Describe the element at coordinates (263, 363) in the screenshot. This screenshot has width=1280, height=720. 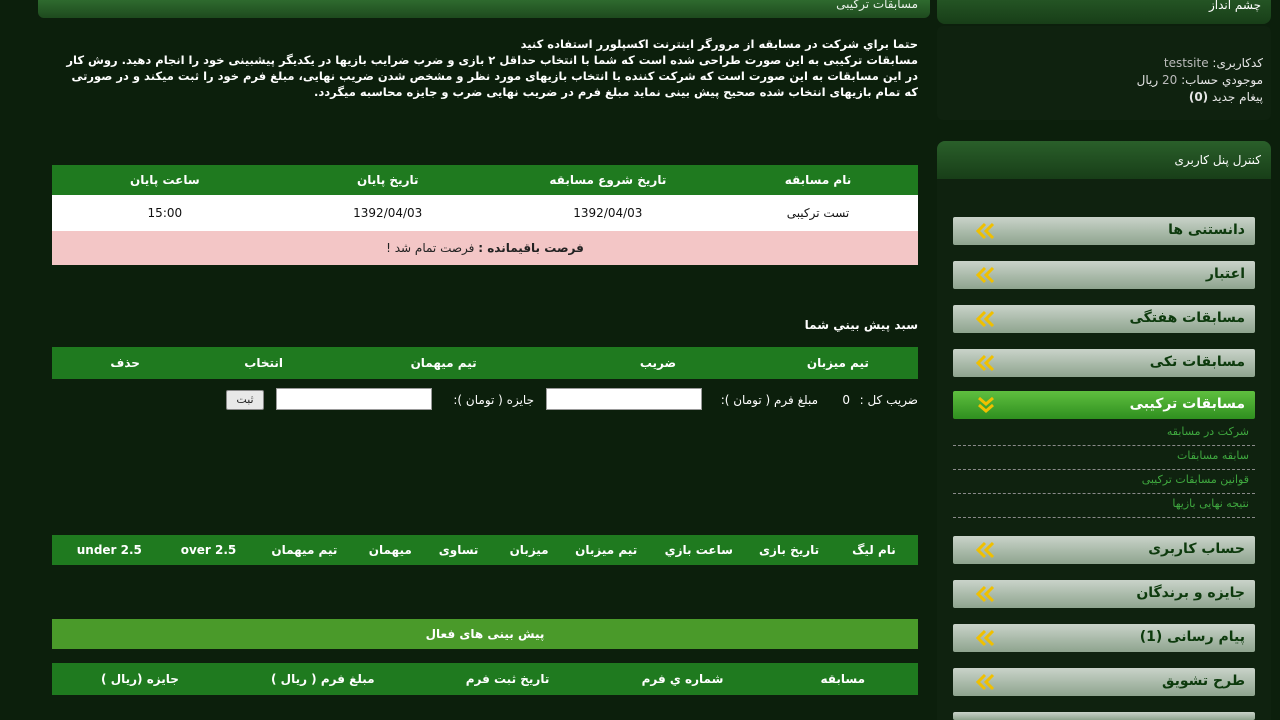
I see `col-header: انتخاب` at that location.